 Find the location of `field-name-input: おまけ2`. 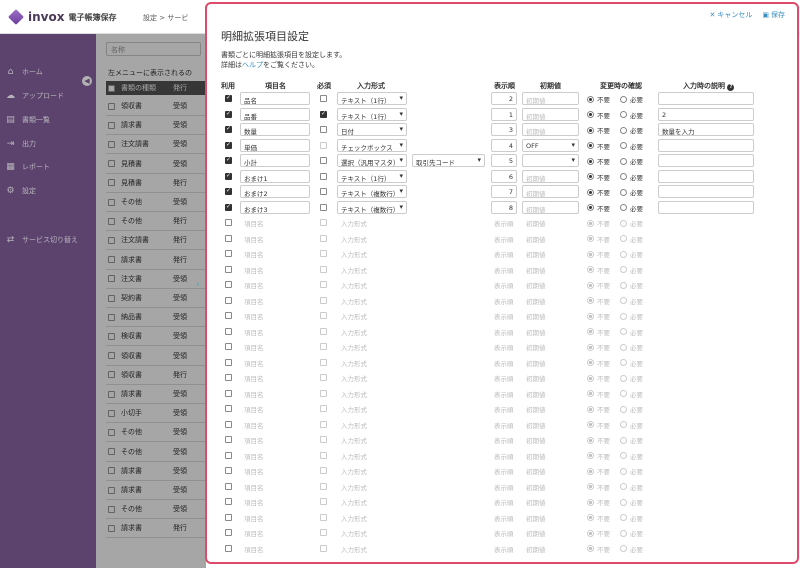

field-name-input: おまけ2 is located at coordinates (275, 191).